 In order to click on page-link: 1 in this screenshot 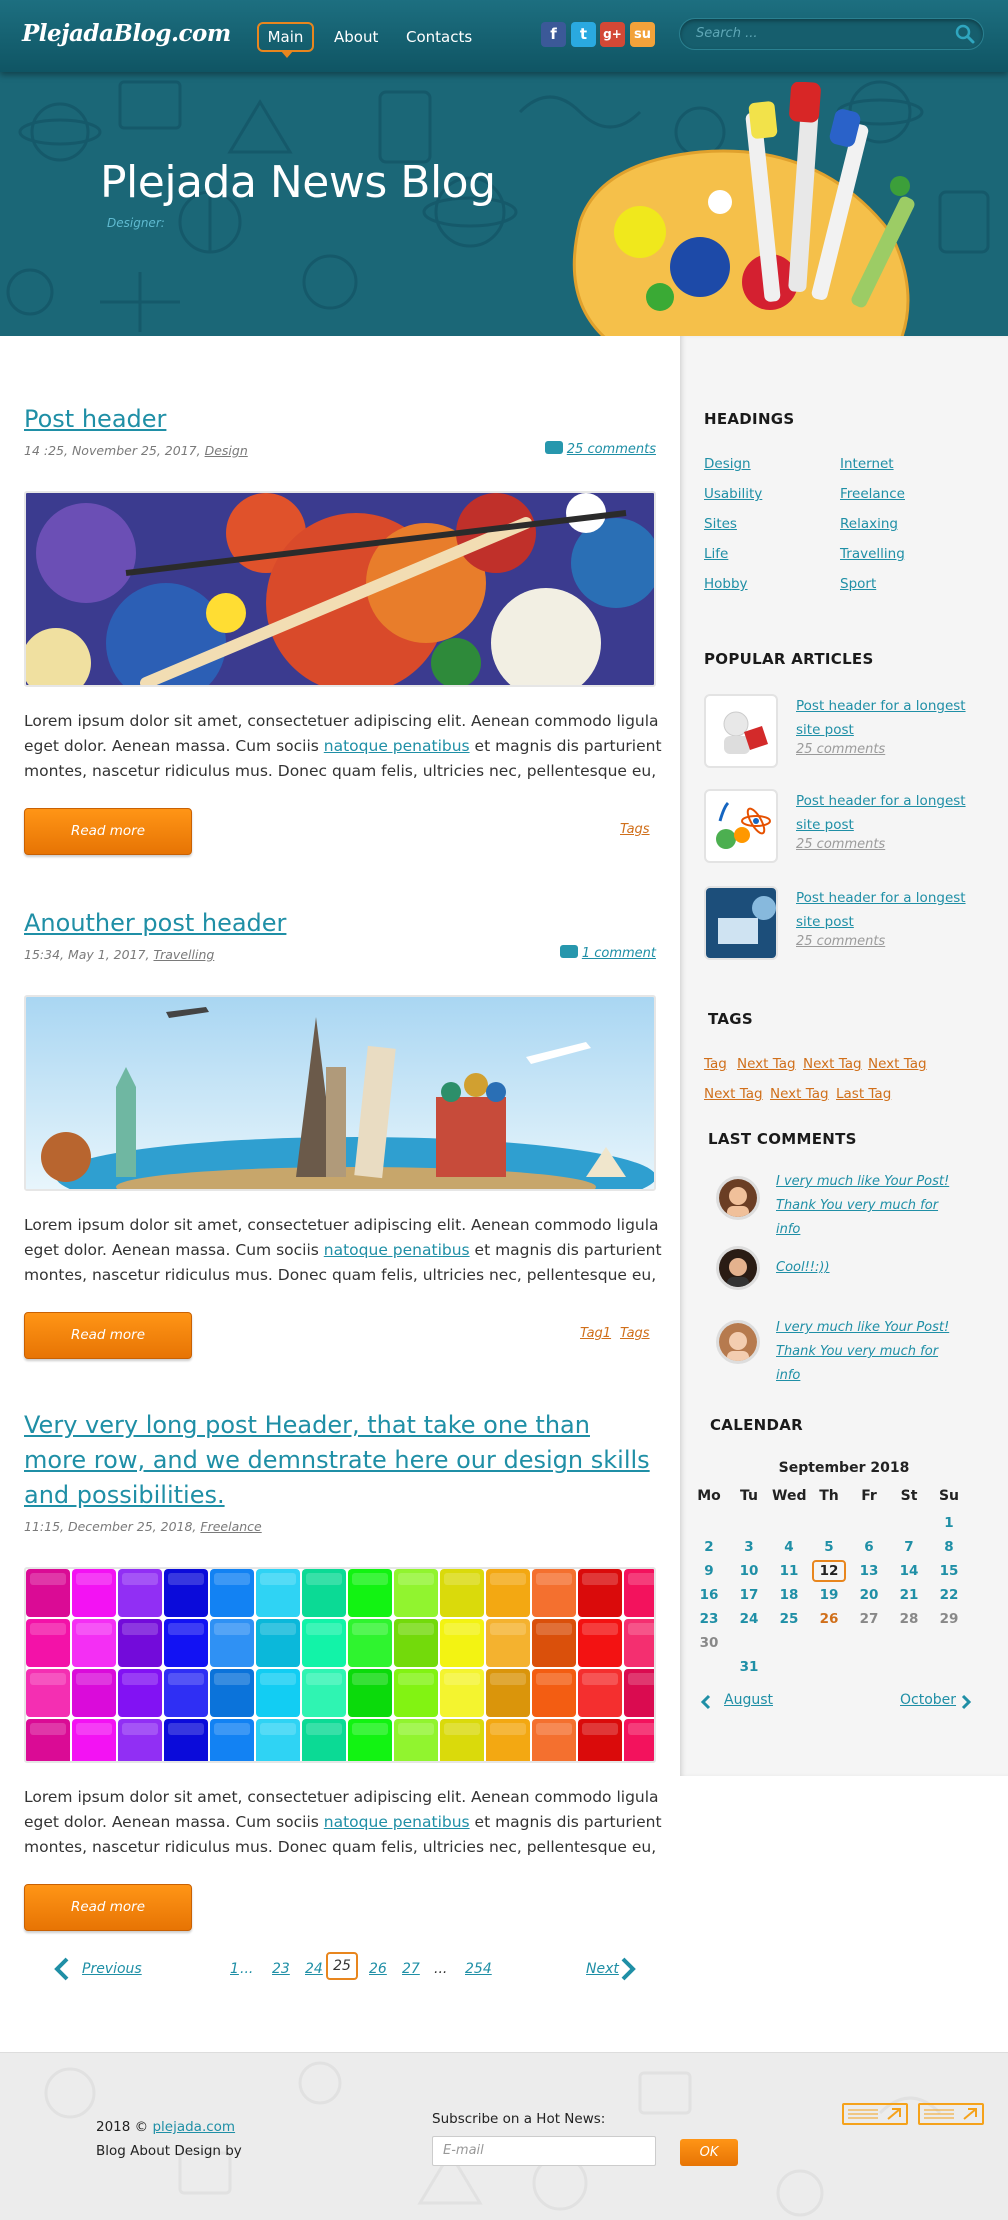, I will do `click(234, 1969)`.